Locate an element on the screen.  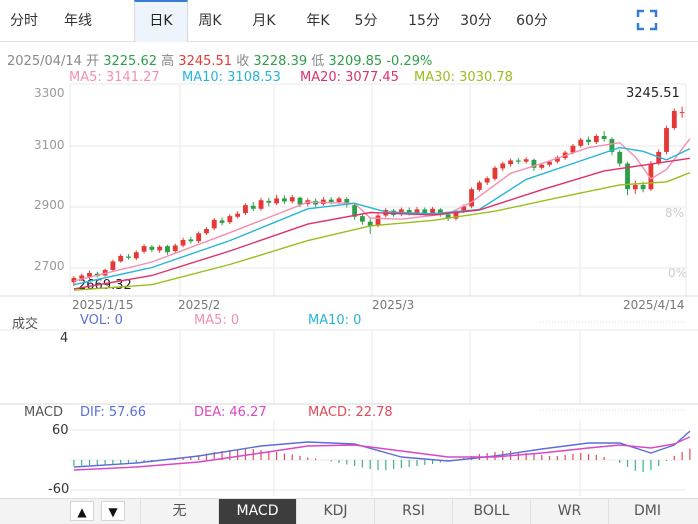
indicator-button-7: DMI is located at coordinates (647, 511).